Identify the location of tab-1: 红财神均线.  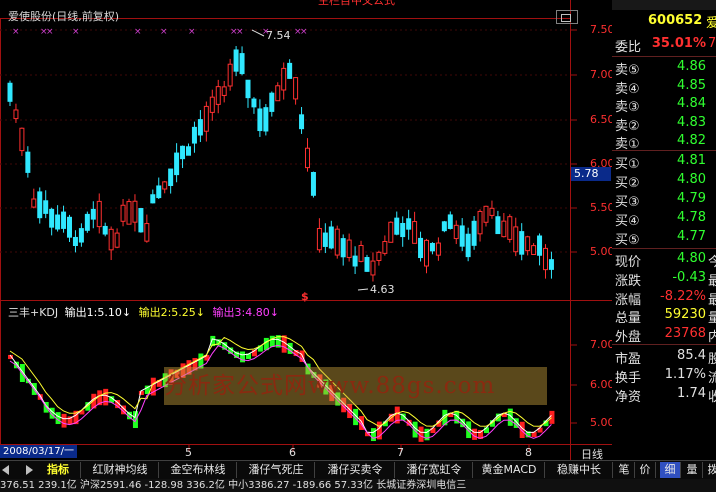
(120, 470).